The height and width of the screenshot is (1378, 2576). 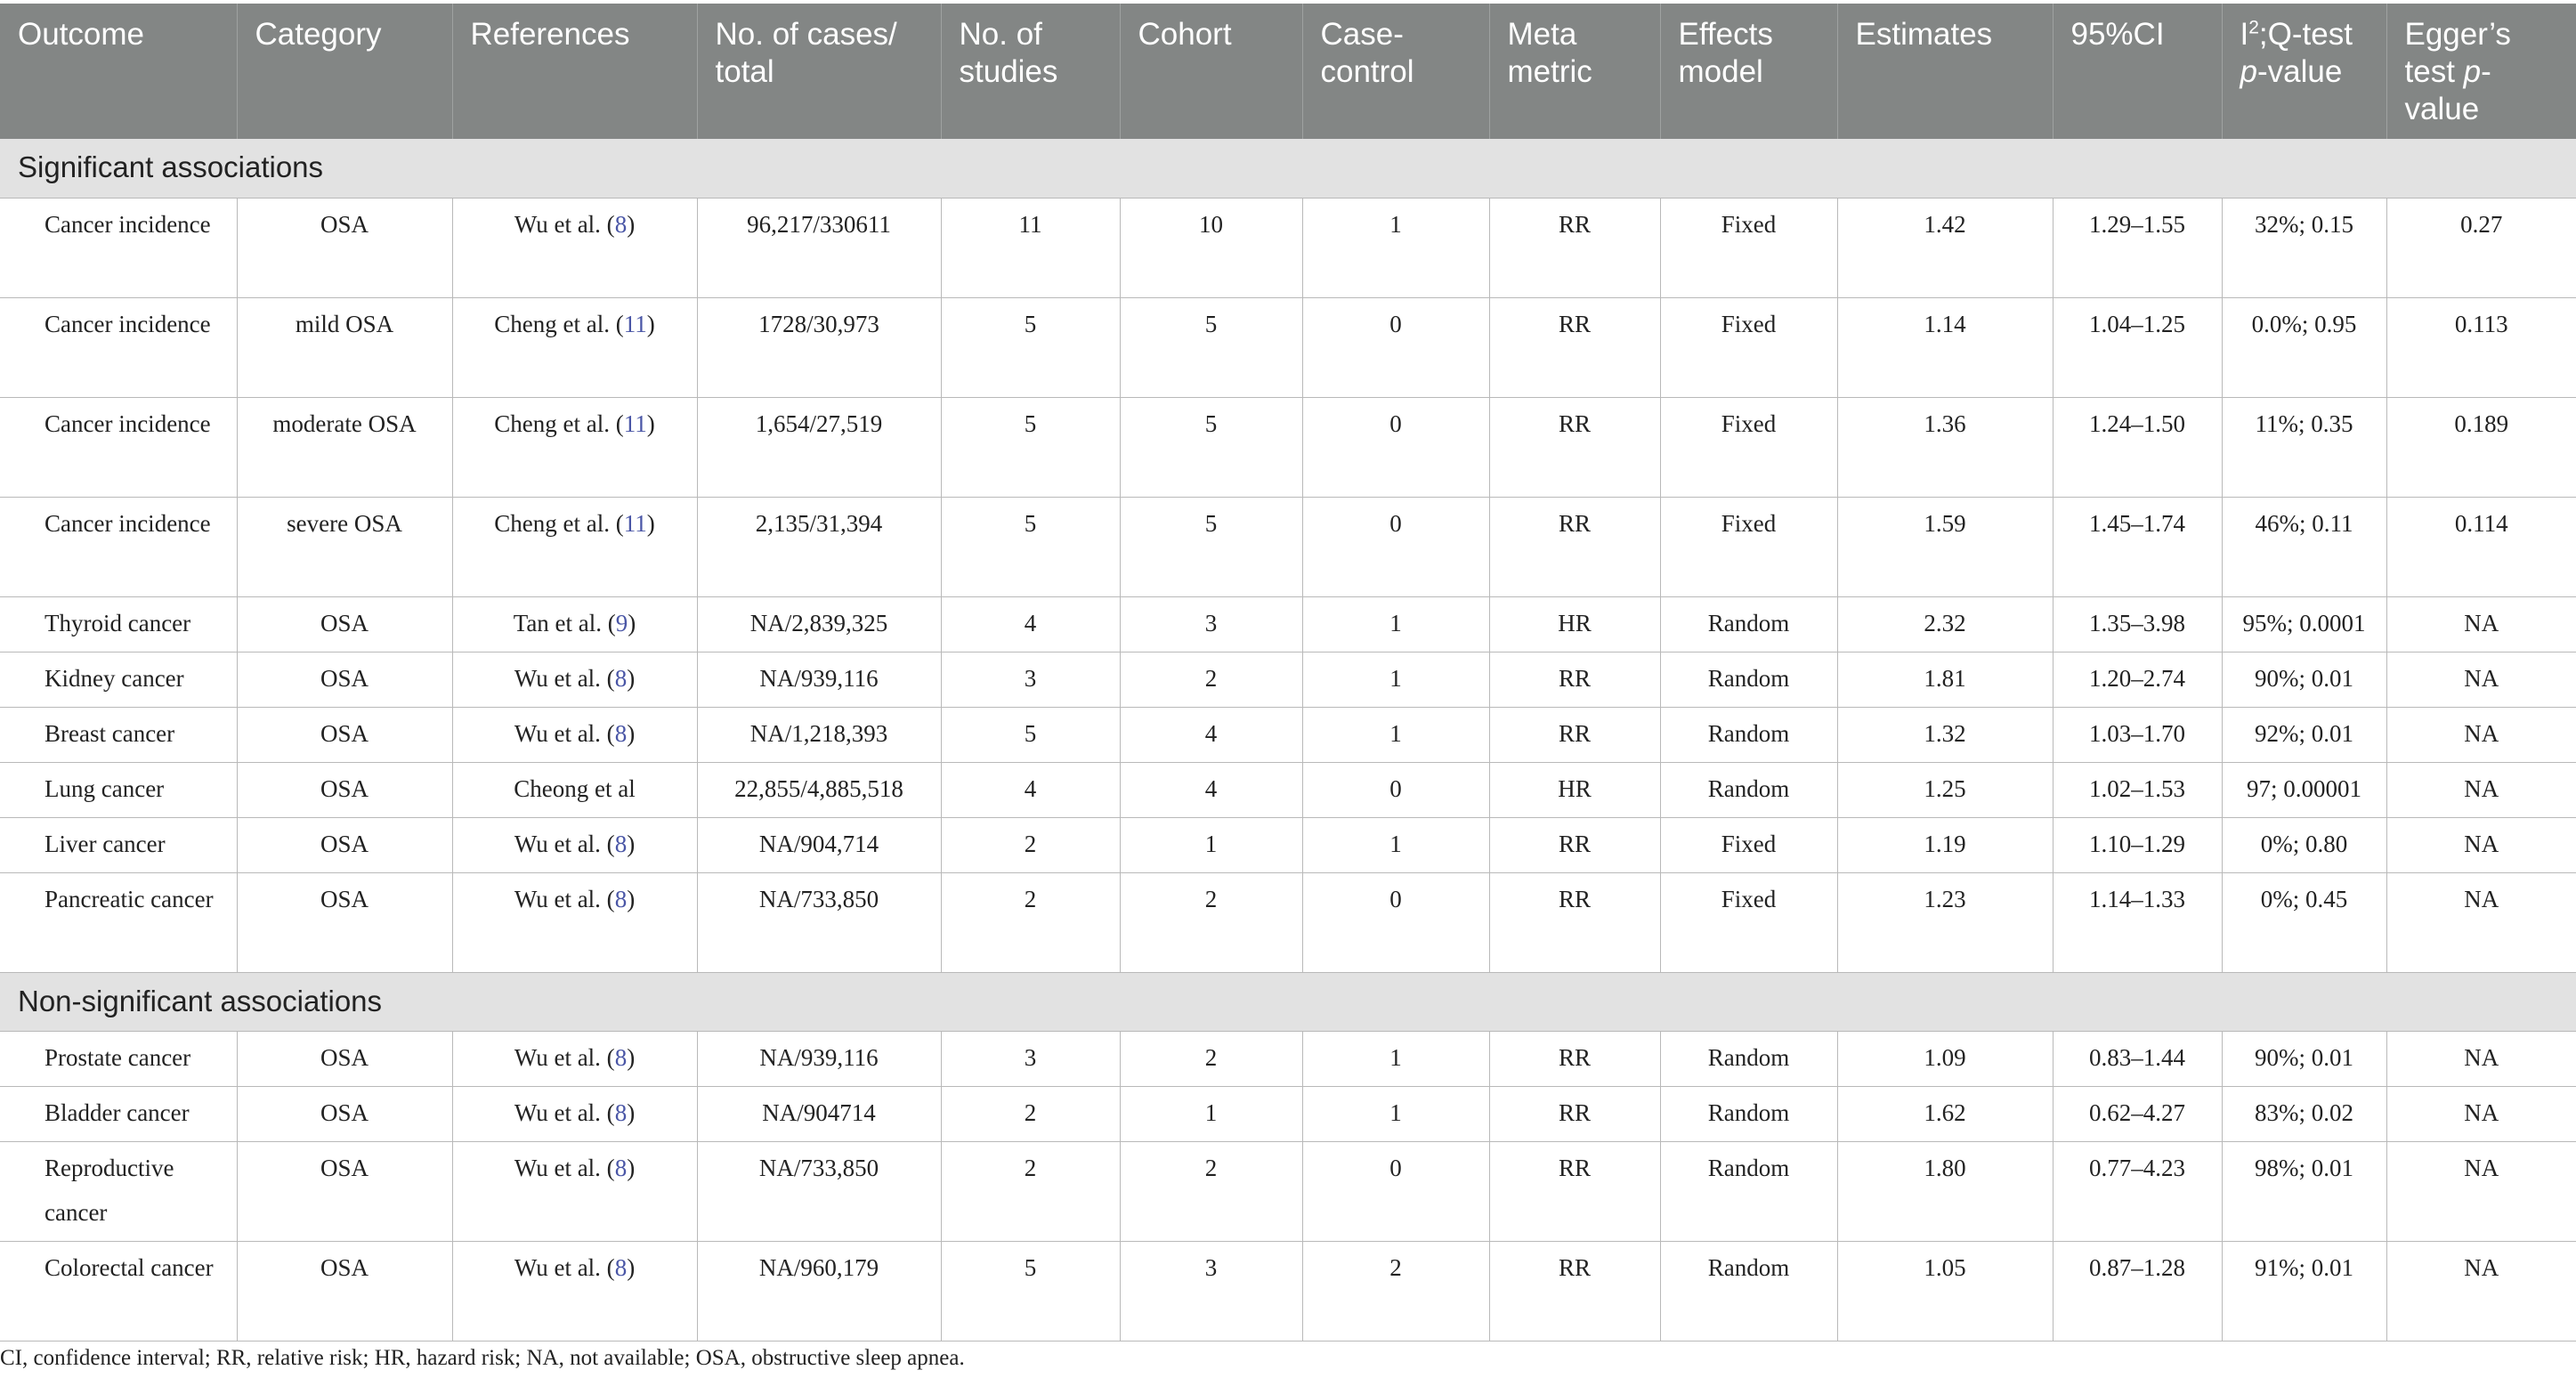 What do you see at coordinates (819, 790) in the screenshot?
I see `cell-cases-total: 22,855/4,885,518` at bounding box center [819, 790].